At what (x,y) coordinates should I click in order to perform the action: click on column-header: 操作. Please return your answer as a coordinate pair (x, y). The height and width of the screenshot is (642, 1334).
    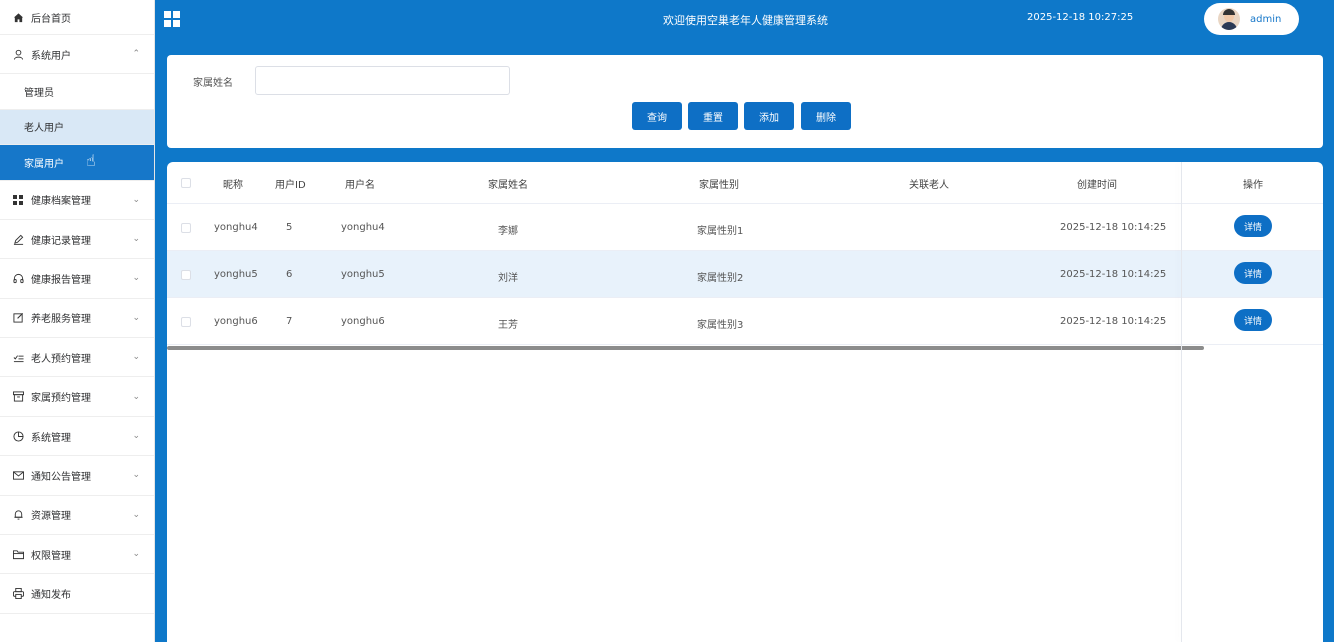
    Looking at the image, I should click on (1253, 185).